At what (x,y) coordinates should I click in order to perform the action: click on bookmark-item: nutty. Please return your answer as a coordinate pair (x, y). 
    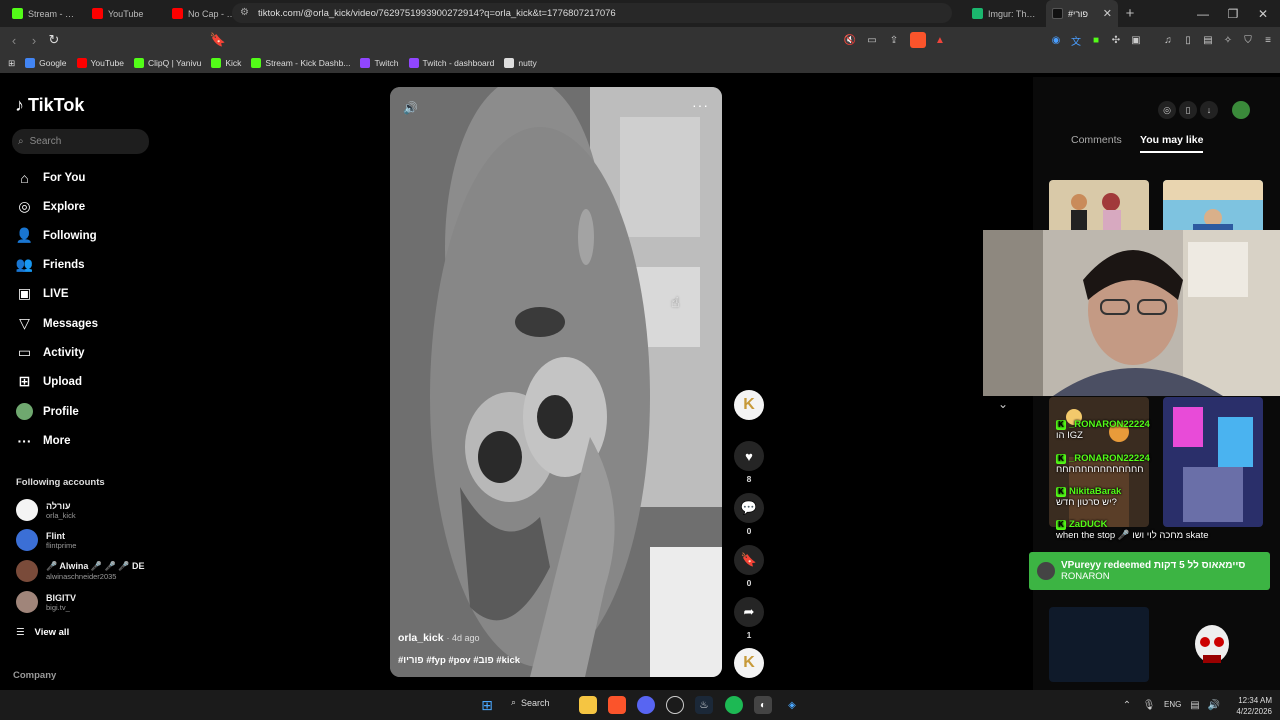
    Looking at the image, I should click on (520, 63).